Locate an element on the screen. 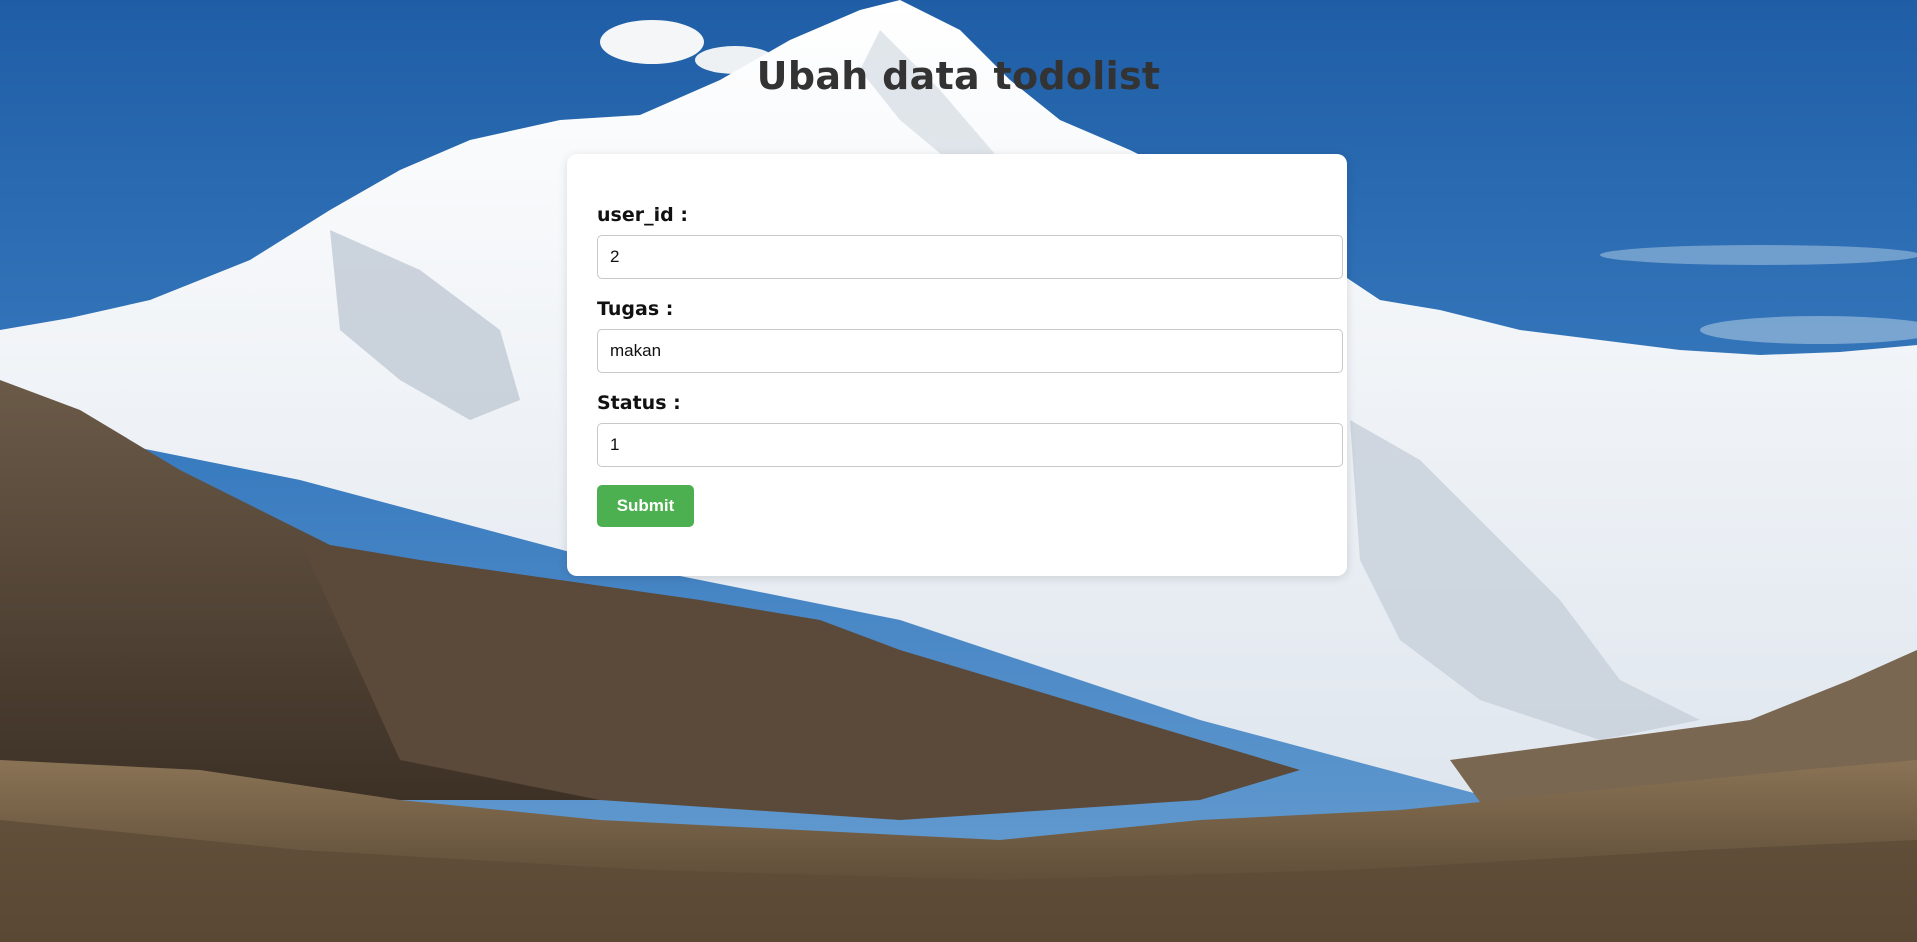 Image resolution: width=1917 pixels, height=942 pixels. status-input is located at coordinates (970, 445).